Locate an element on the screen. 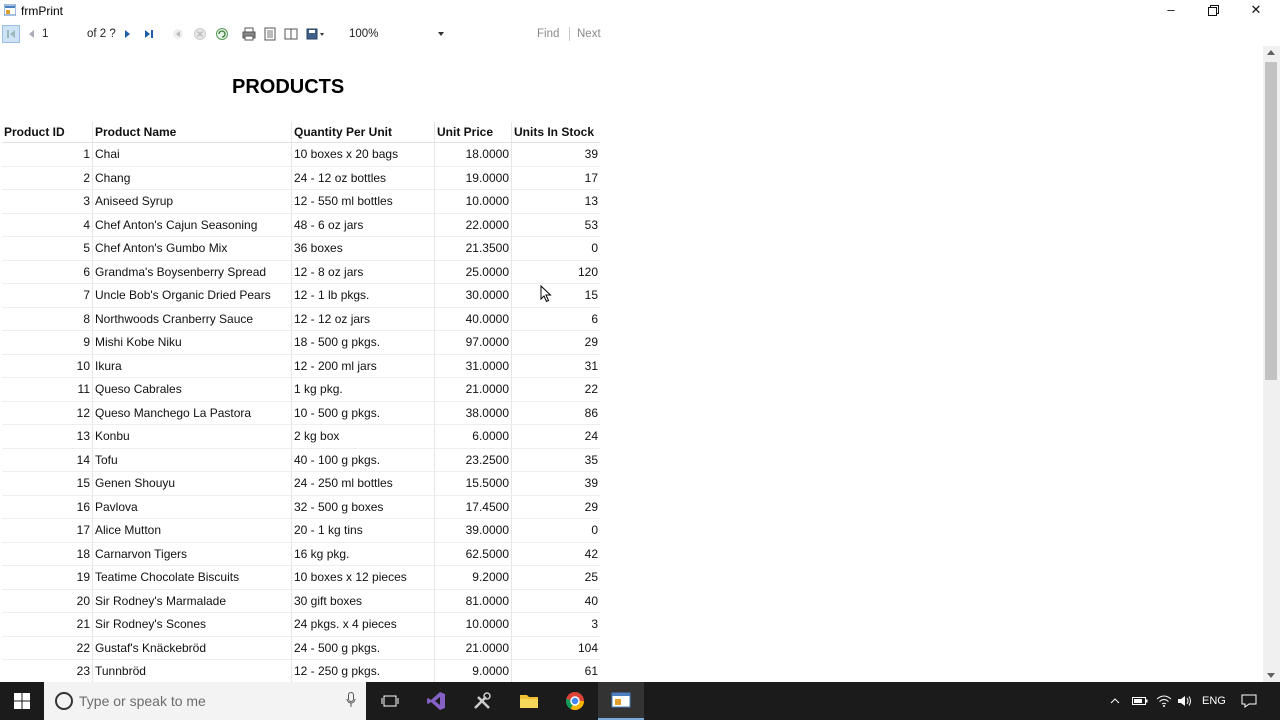 This screenshot has height=720, width=1280. zoom-select: 100% is located at coordinates (397, 34).